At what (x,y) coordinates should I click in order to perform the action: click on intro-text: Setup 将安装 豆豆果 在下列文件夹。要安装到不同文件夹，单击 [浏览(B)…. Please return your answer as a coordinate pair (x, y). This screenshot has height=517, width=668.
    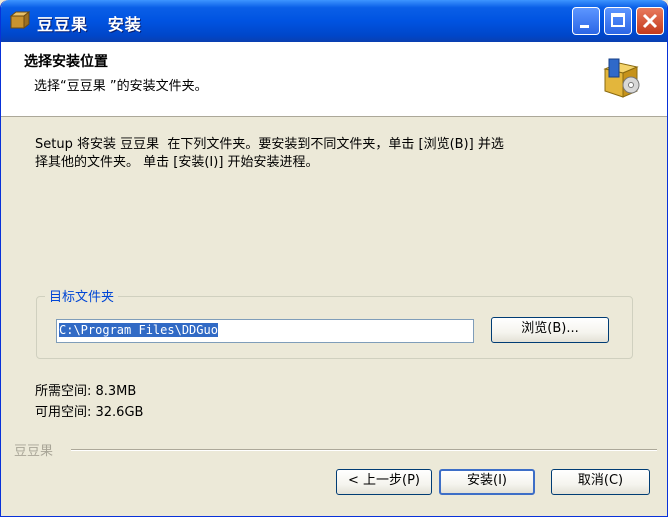
    Looking at the image, I should click on (269, 153).